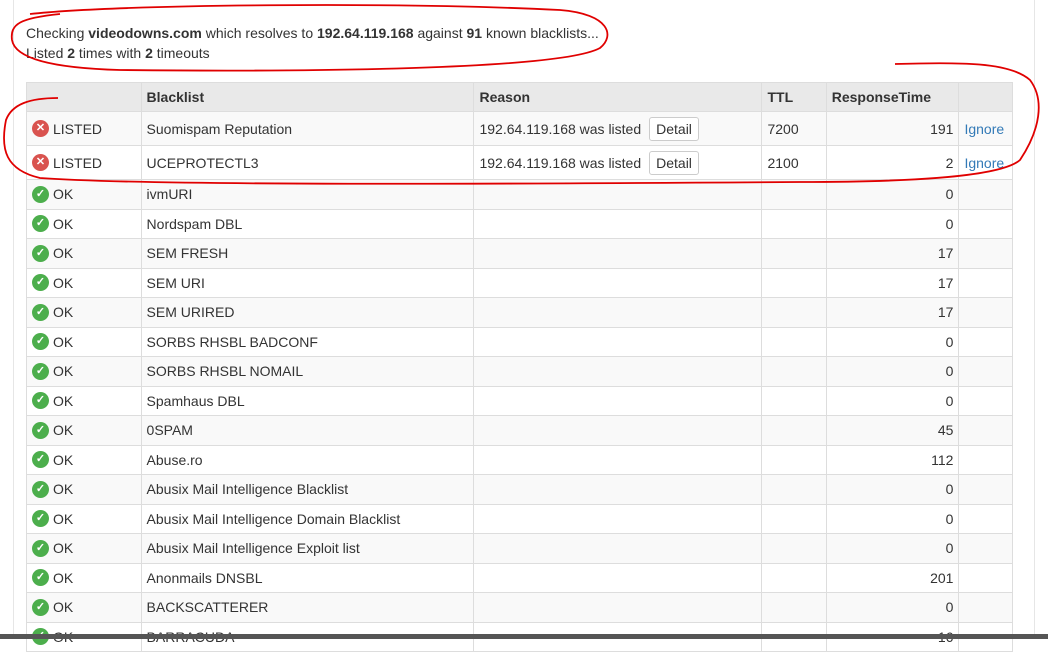 The image size is (1048, 652). I want to click on listed-count: 2, so click(71, 53).